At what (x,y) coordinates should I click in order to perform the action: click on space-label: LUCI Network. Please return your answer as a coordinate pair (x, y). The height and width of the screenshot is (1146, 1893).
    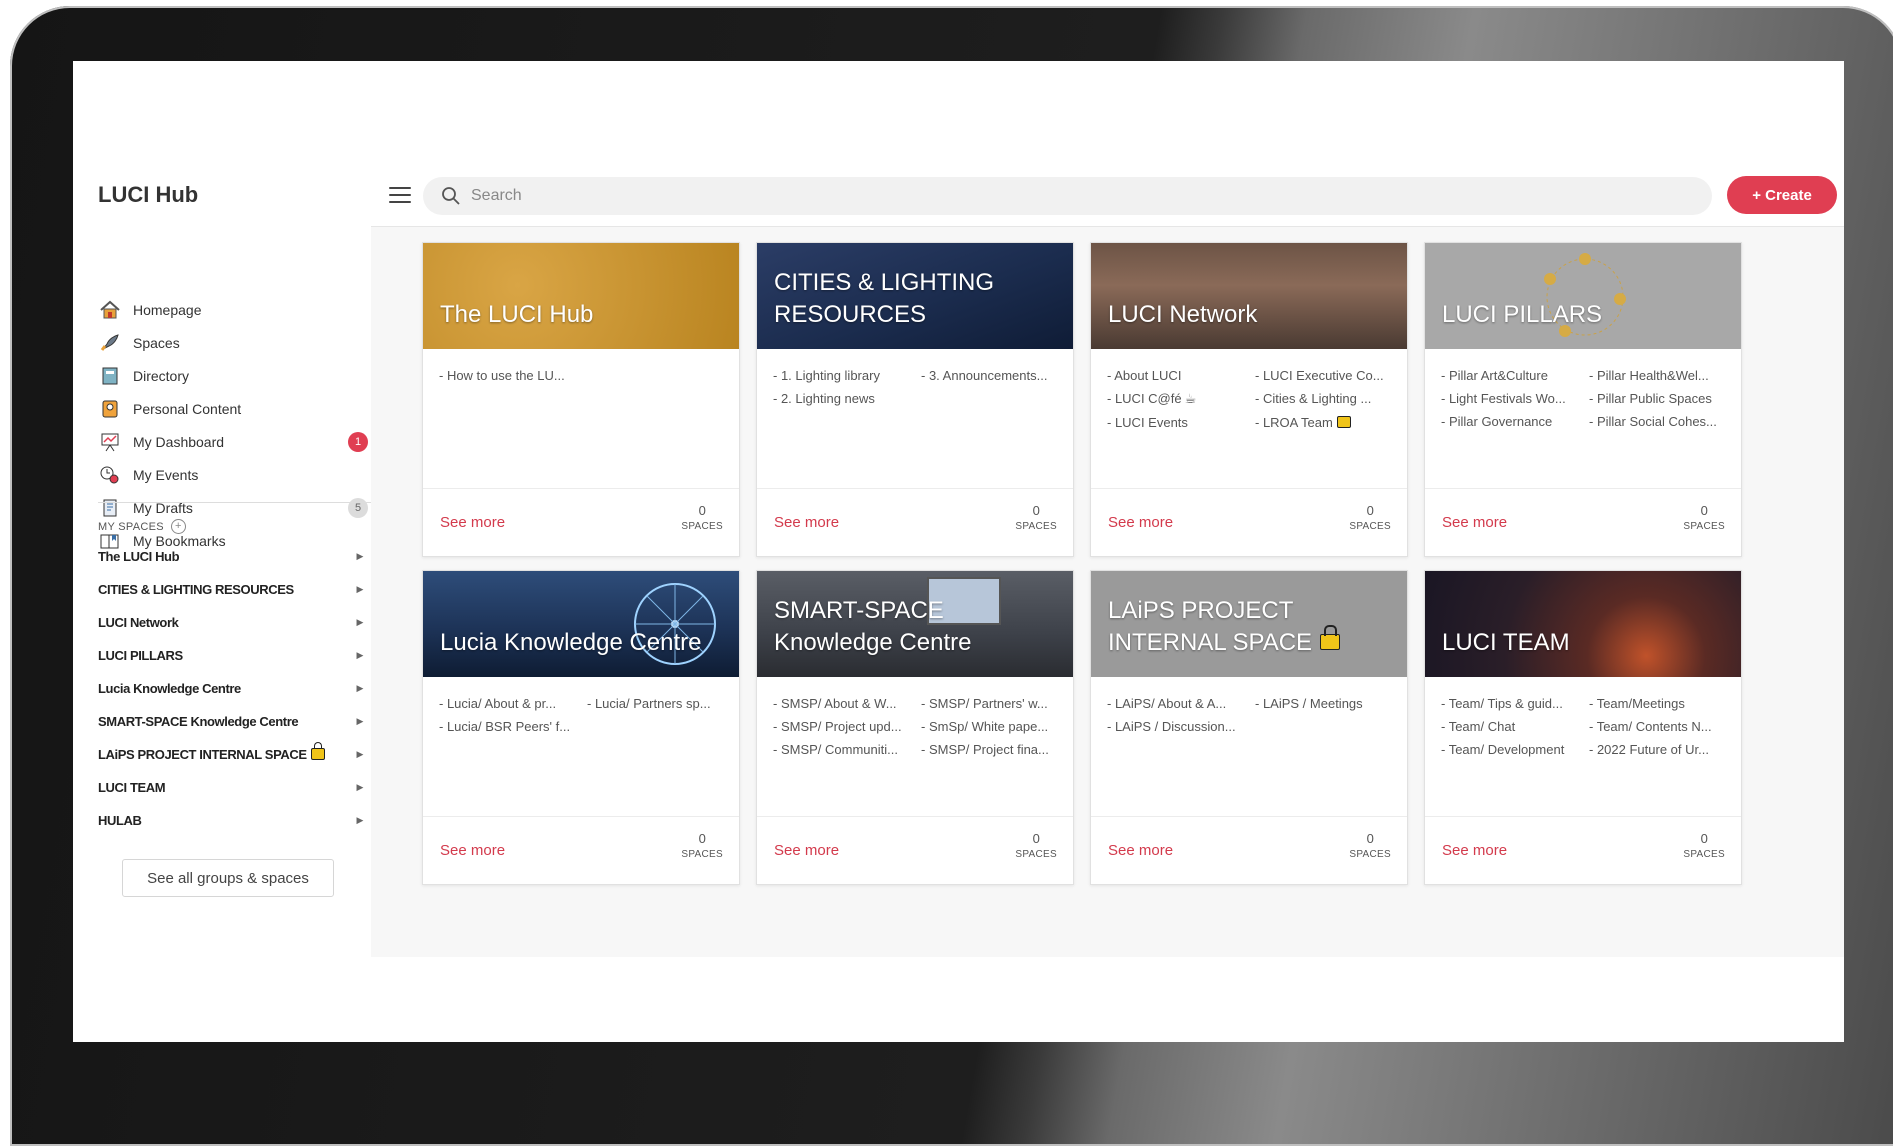
    Looking at the image, I should click on (138, 622).